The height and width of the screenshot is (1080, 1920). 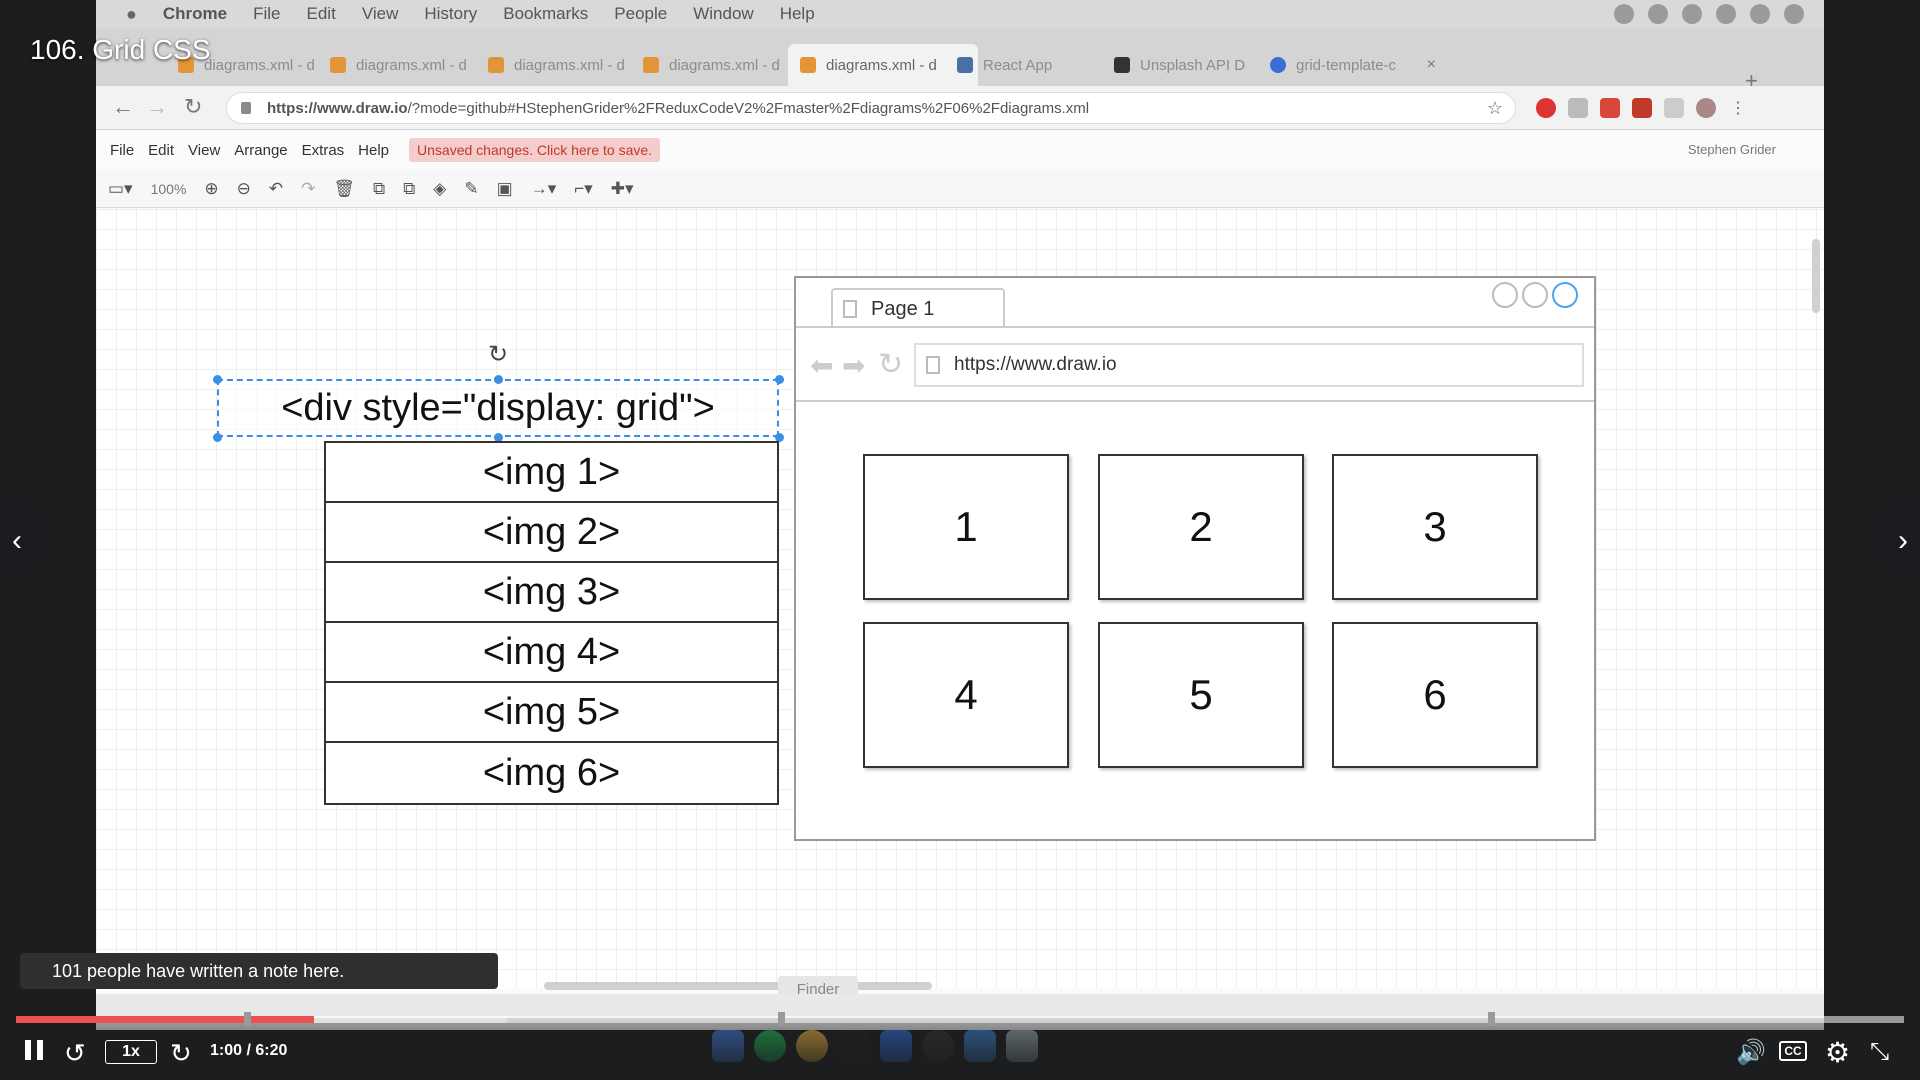 I want to click on drawio-menu-help: Help, so click(x=374, y=150).